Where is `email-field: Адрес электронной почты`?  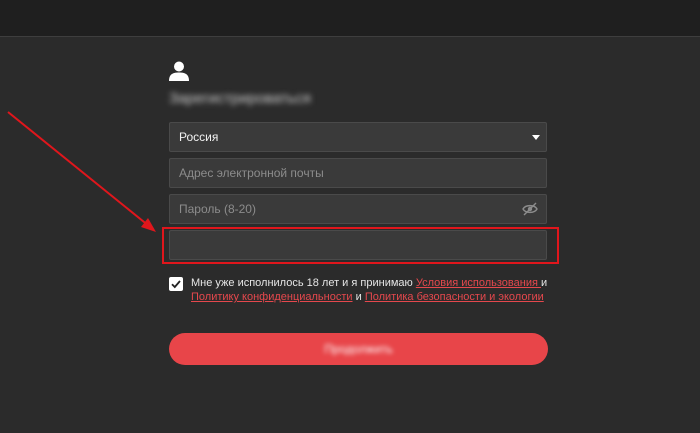
email-field: Адрес электронной почты is located at coordinates (358, 173).